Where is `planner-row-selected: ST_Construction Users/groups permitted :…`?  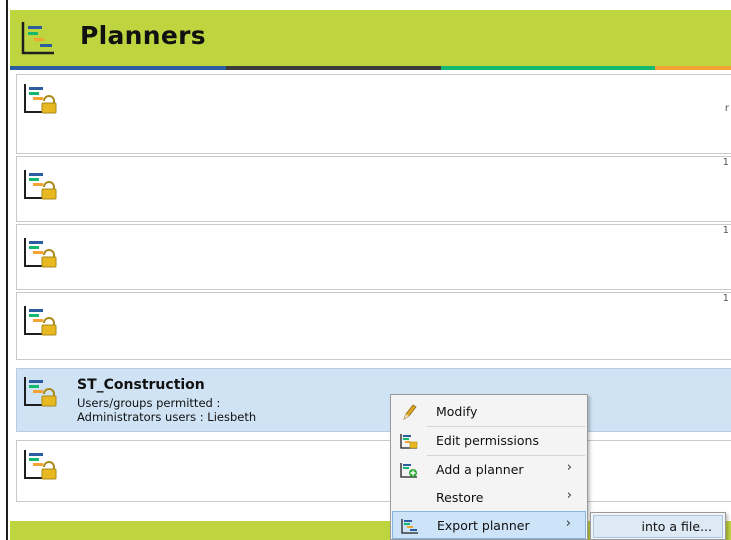 planner-row-selected: ST_Construction Users/groups permitted :… is located at coordinates (373, 400).